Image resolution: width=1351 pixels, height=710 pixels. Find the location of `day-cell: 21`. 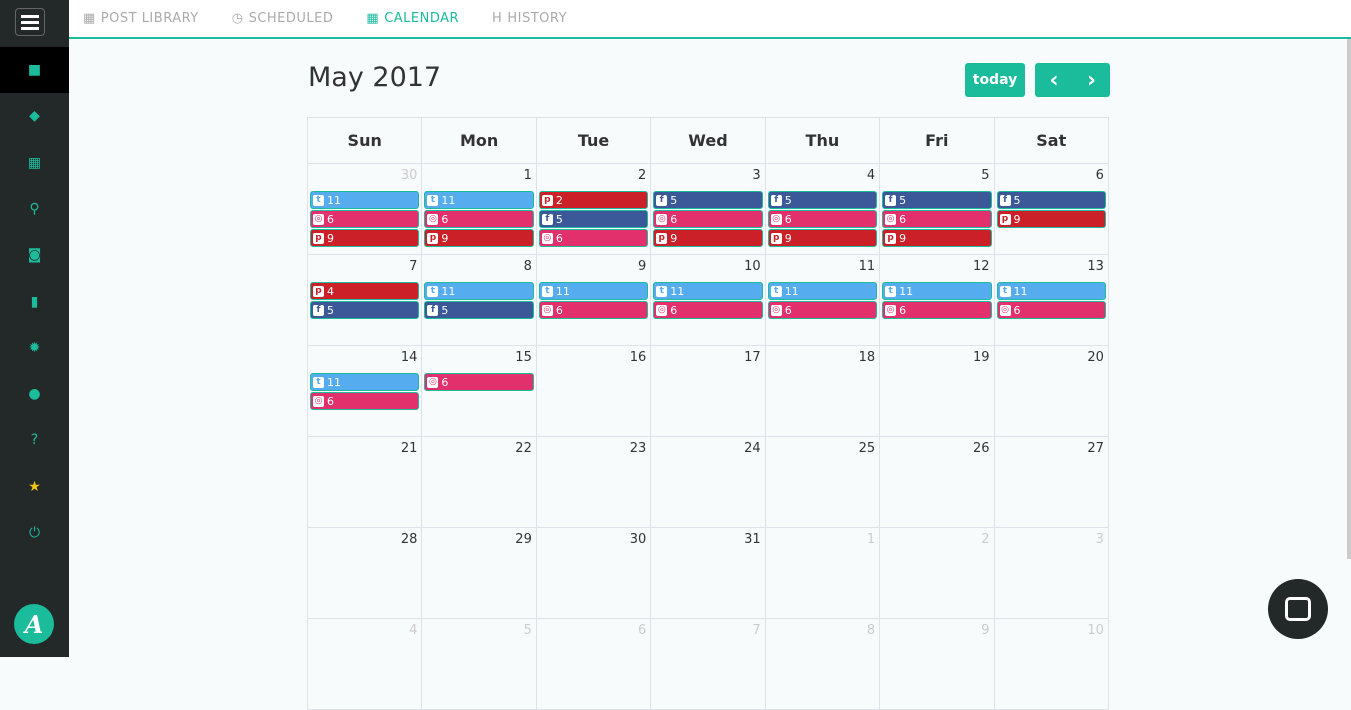

day-cell: 21 is located at coordinates (365, 482).